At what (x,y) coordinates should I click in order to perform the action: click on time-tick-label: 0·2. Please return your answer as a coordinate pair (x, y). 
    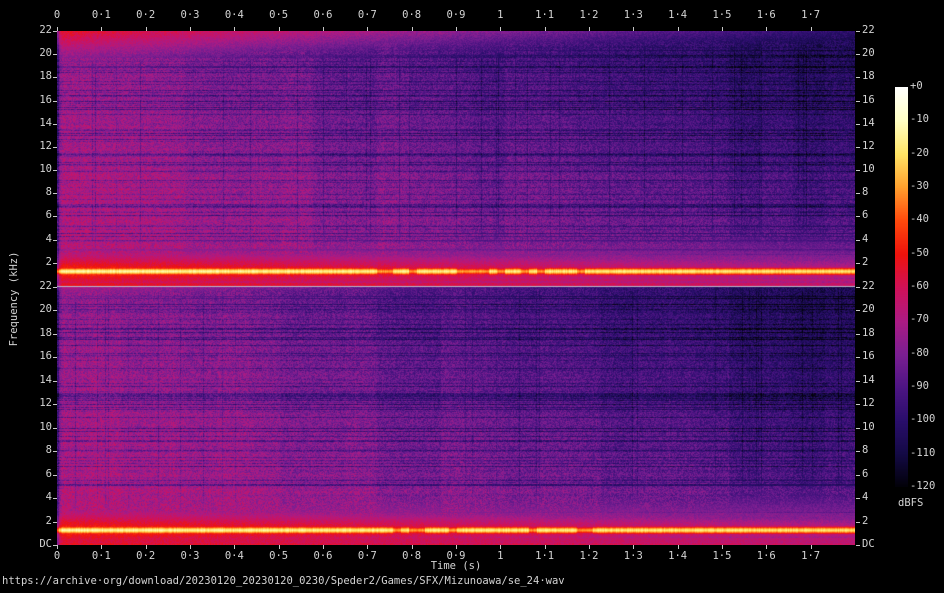
    Looking at the image, I should click on (146, 556).